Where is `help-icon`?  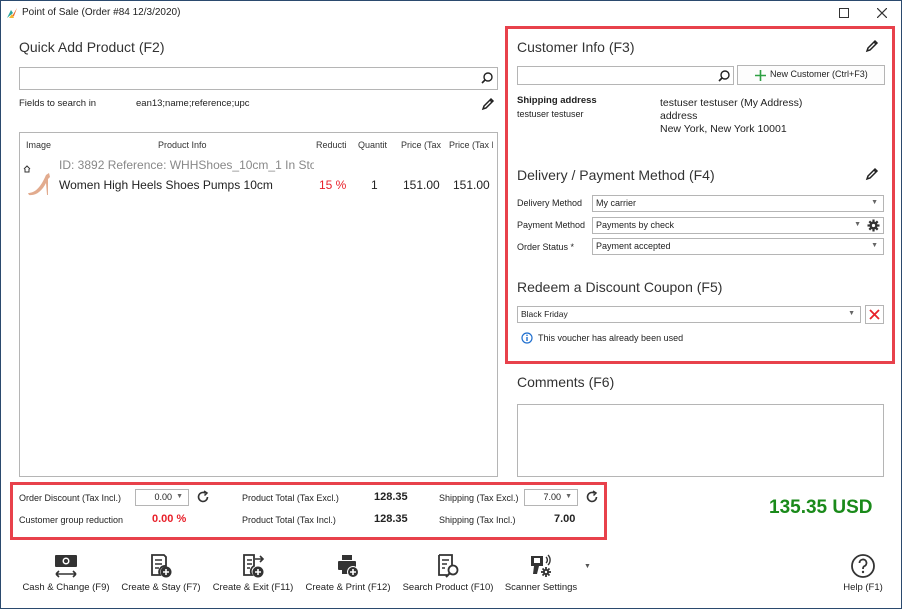 help-icon is located at coordinates (863, 566).